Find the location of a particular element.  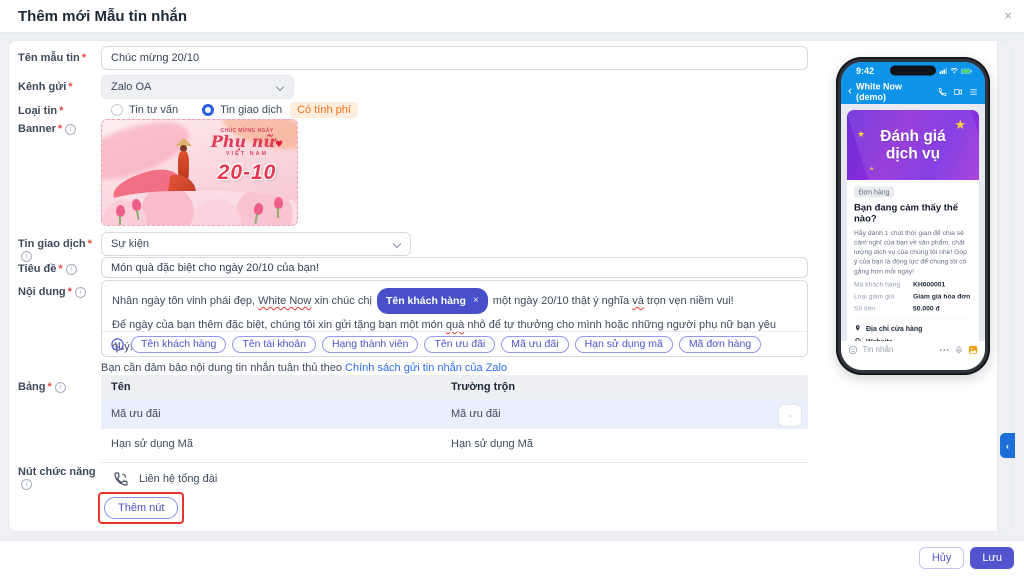

txn-type-label: Tin giao dịch * is located at coordinates (61, 250).